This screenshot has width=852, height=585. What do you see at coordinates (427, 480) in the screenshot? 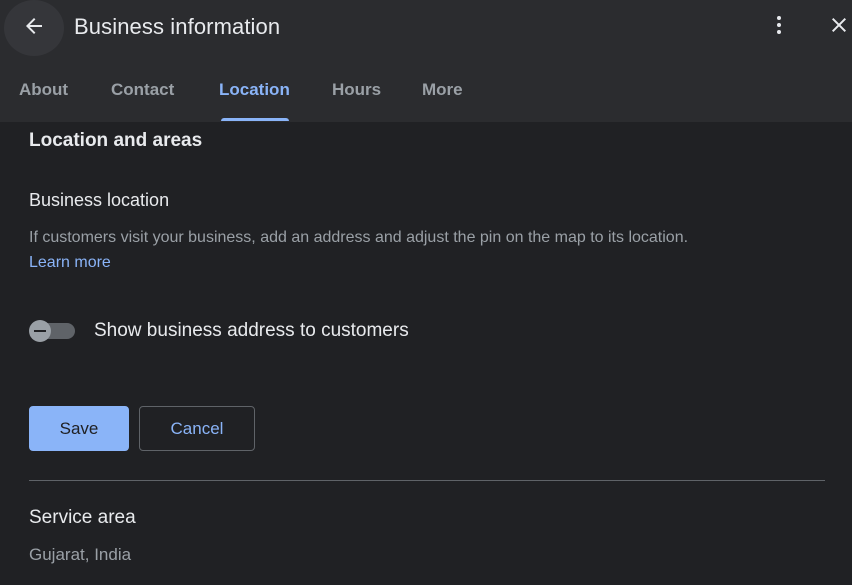
I see `divider` at bounding box center [427, 480].